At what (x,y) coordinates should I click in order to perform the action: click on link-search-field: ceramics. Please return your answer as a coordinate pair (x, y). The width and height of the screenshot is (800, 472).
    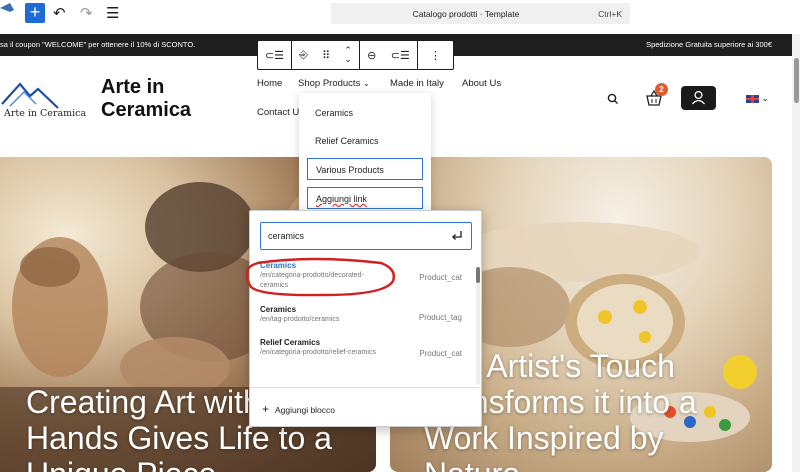
    Looking at the image, I should click on (366, 236).